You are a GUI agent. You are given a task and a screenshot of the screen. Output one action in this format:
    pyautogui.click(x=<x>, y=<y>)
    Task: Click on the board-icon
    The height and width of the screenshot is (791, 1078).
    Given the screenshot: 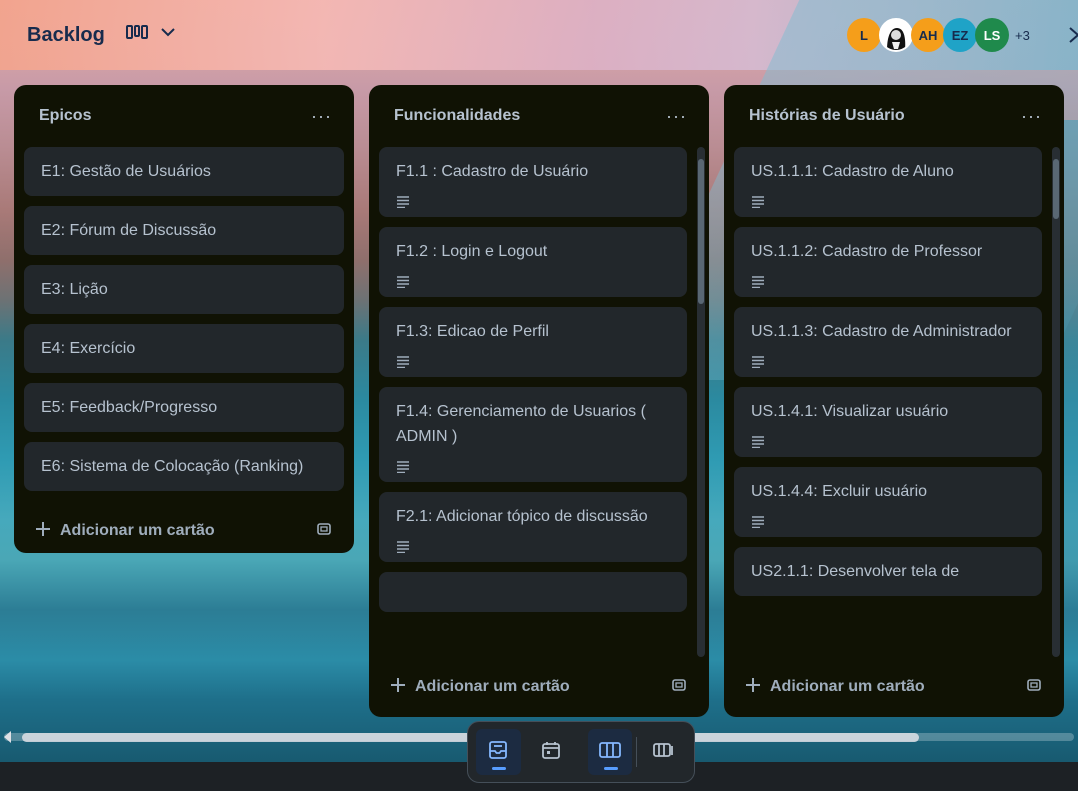 What is the action you would take?
    pyautogui.click(x=609, y=752)
    